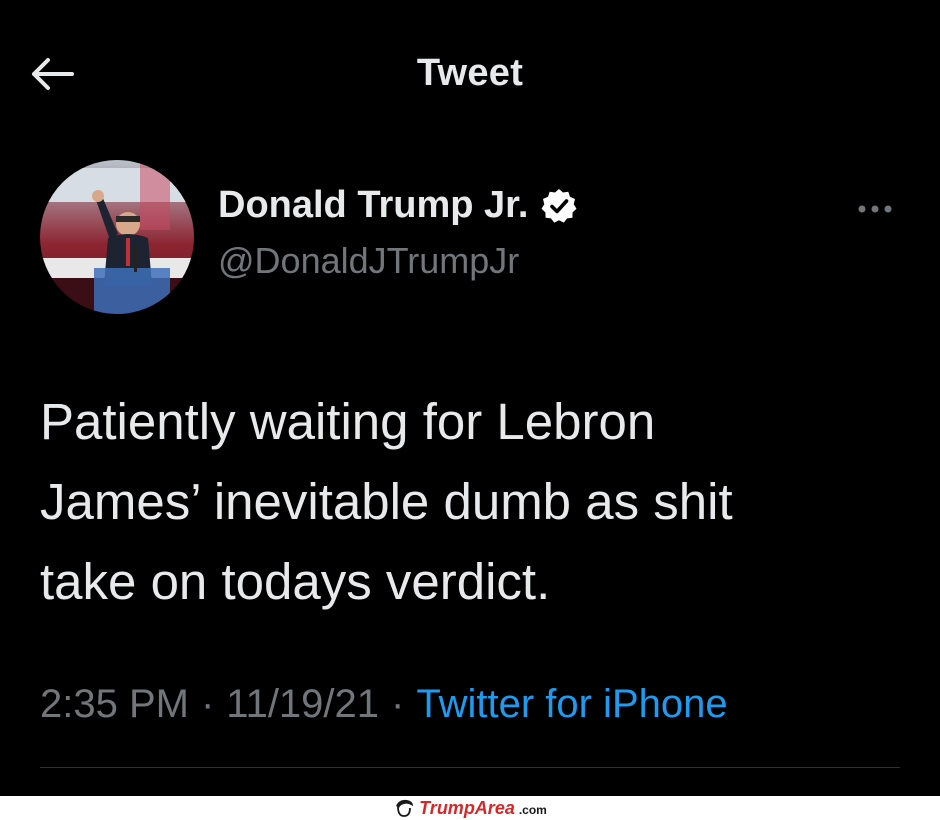 This screenshot has width=940, height=820. I want to click on divider, so click(470, 767).